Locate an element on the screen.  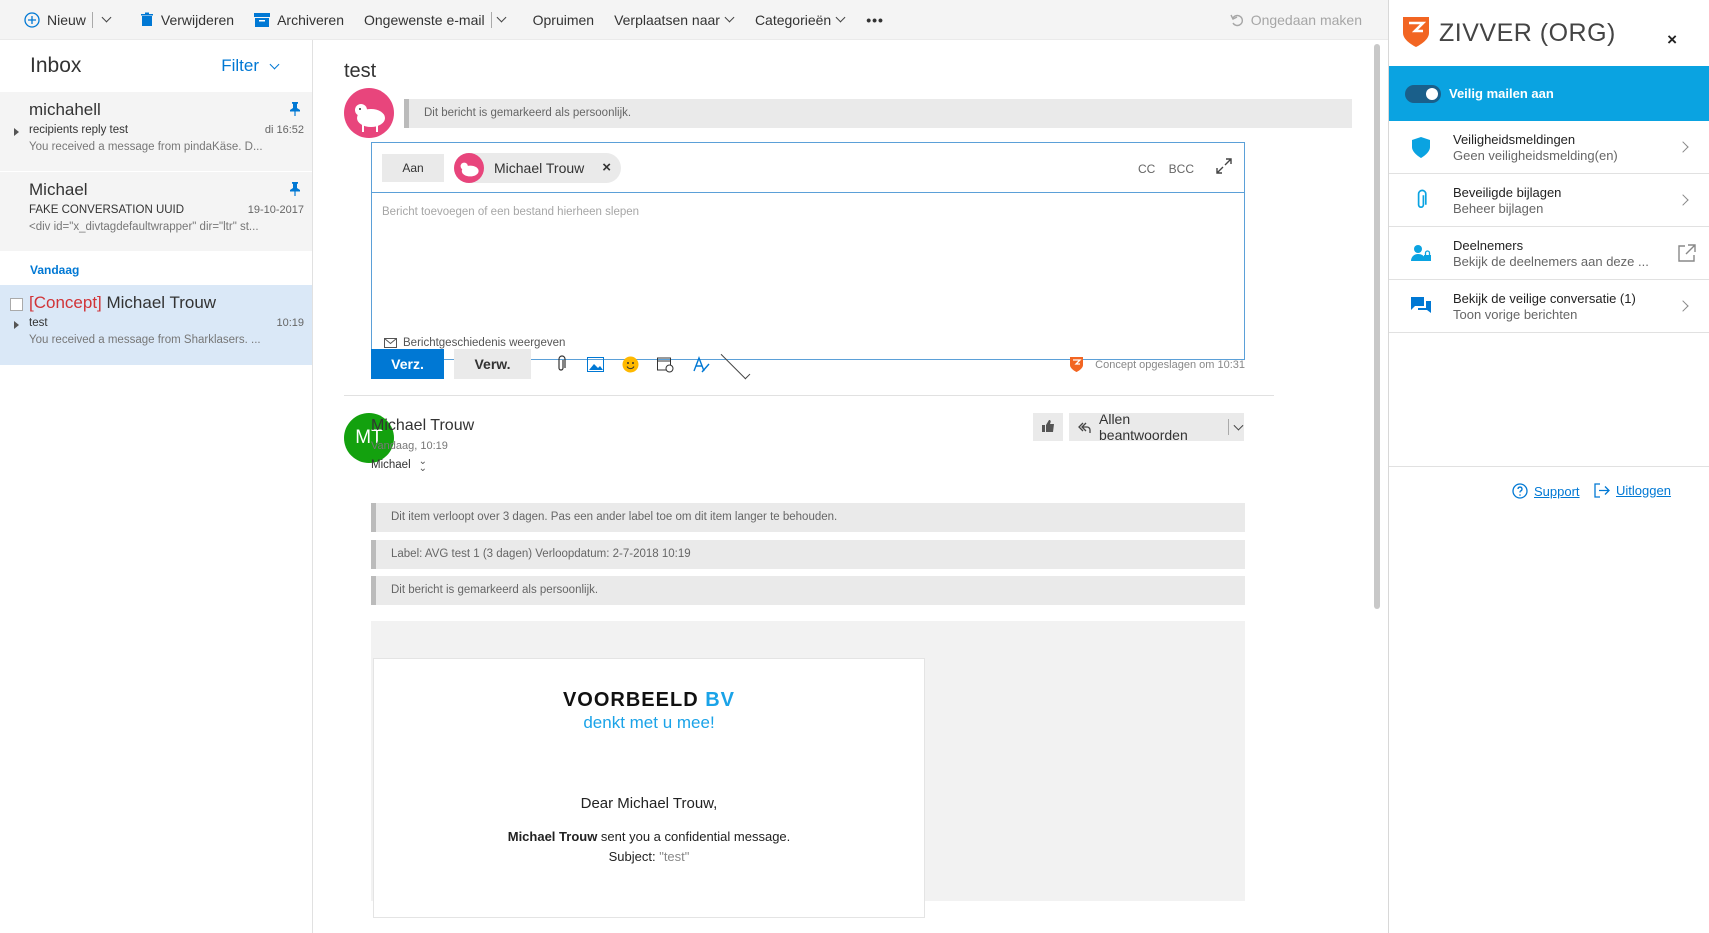
undo-icon is located at coordinates (1237, 20).